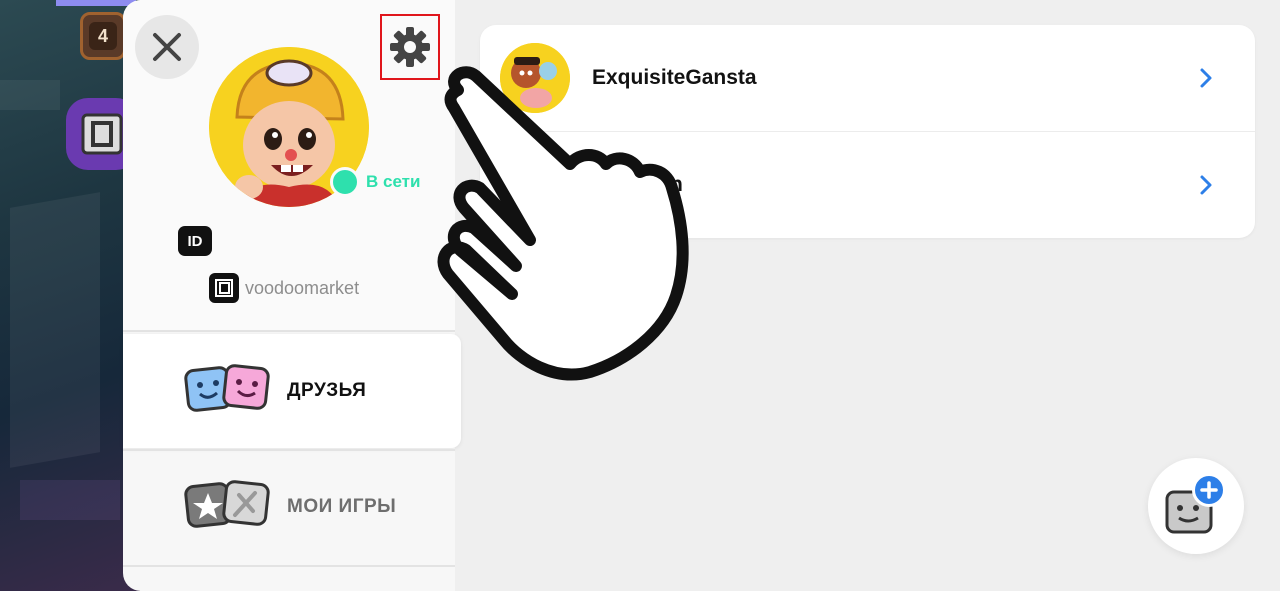 The image size is (1280, 591). I want to click on level-badge: 4, so click(103, 36).